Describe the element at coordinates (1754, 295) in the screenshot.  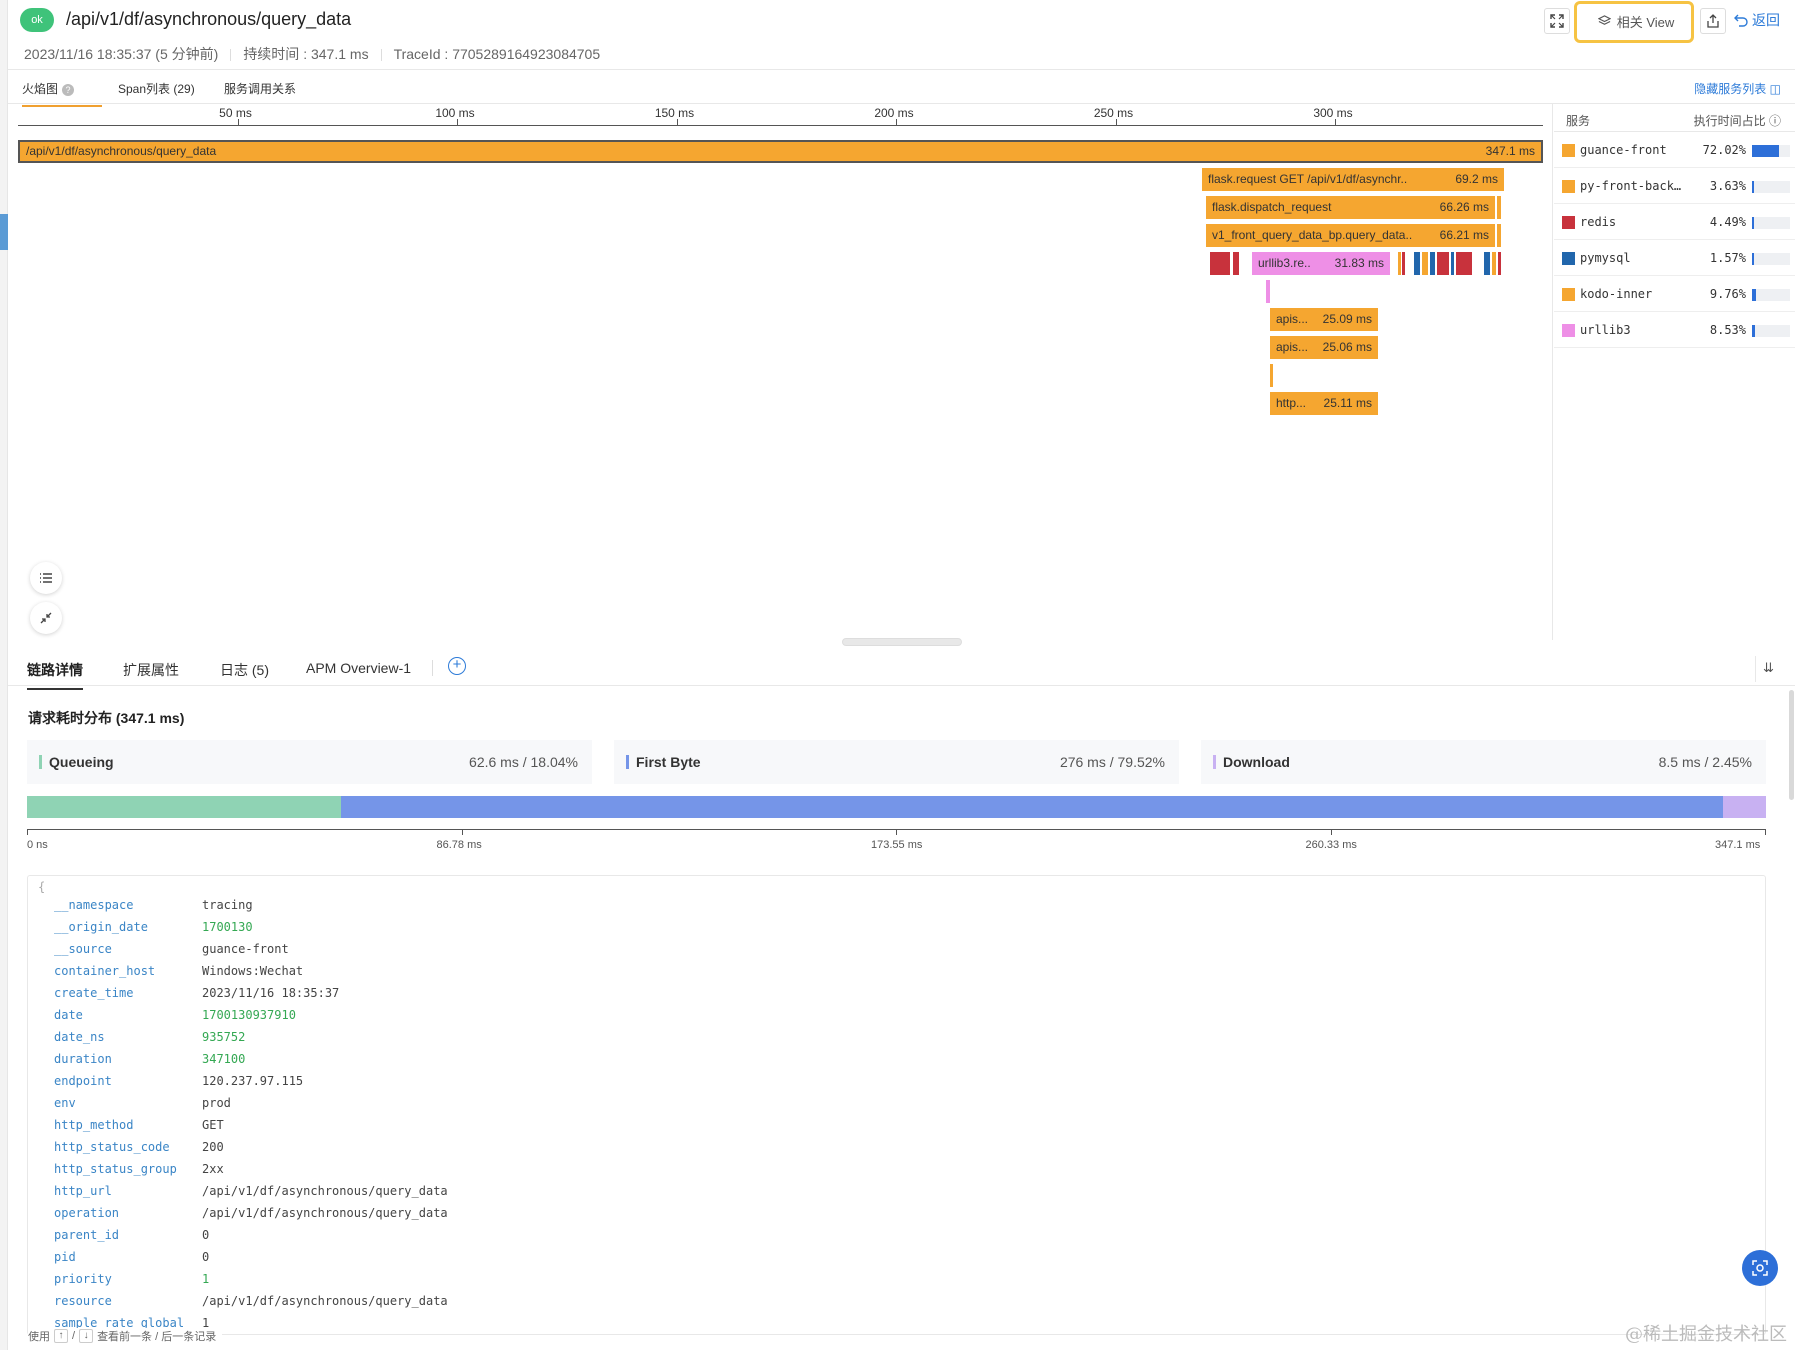
I see `service-ratio-fill` at that location.